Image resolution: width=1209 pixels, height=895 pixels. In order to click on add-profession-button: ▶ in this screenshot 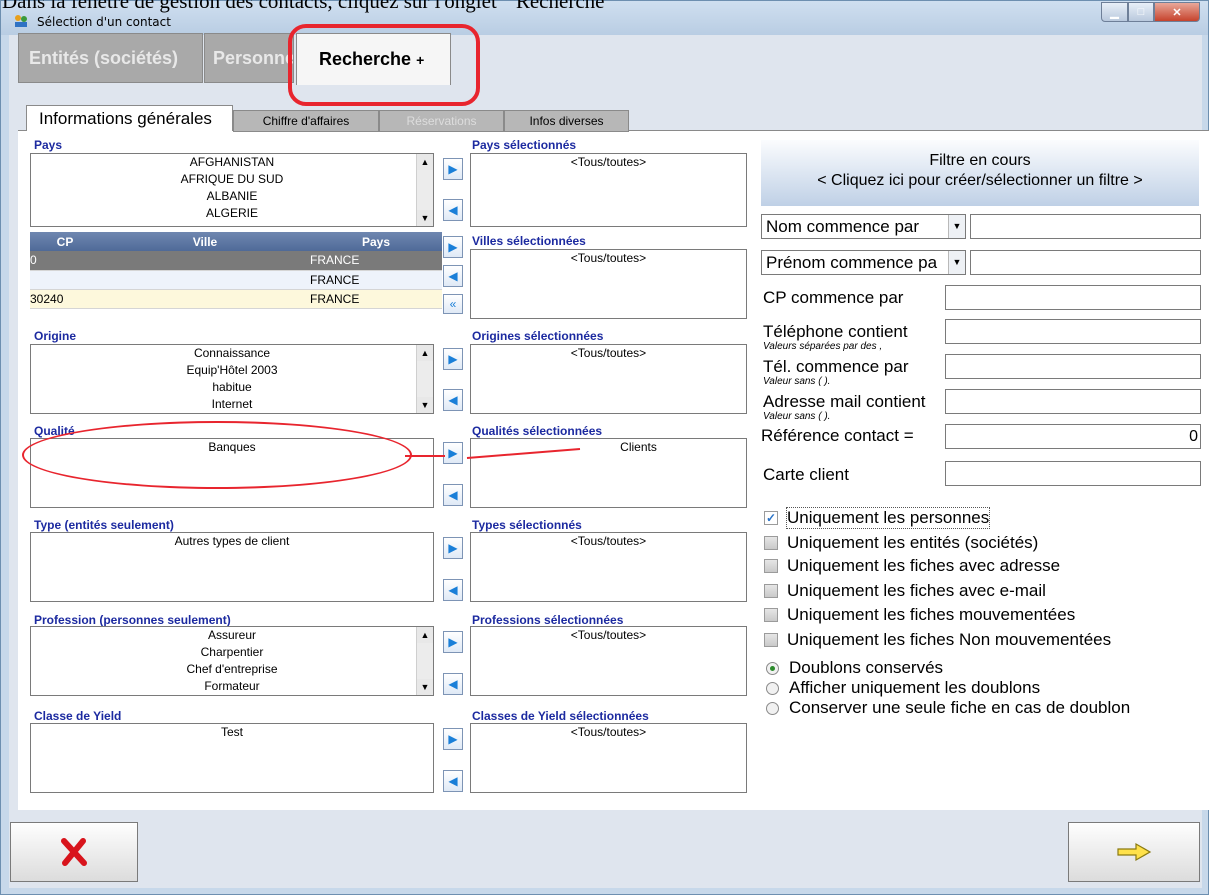, I will do `click(453, 642)`.